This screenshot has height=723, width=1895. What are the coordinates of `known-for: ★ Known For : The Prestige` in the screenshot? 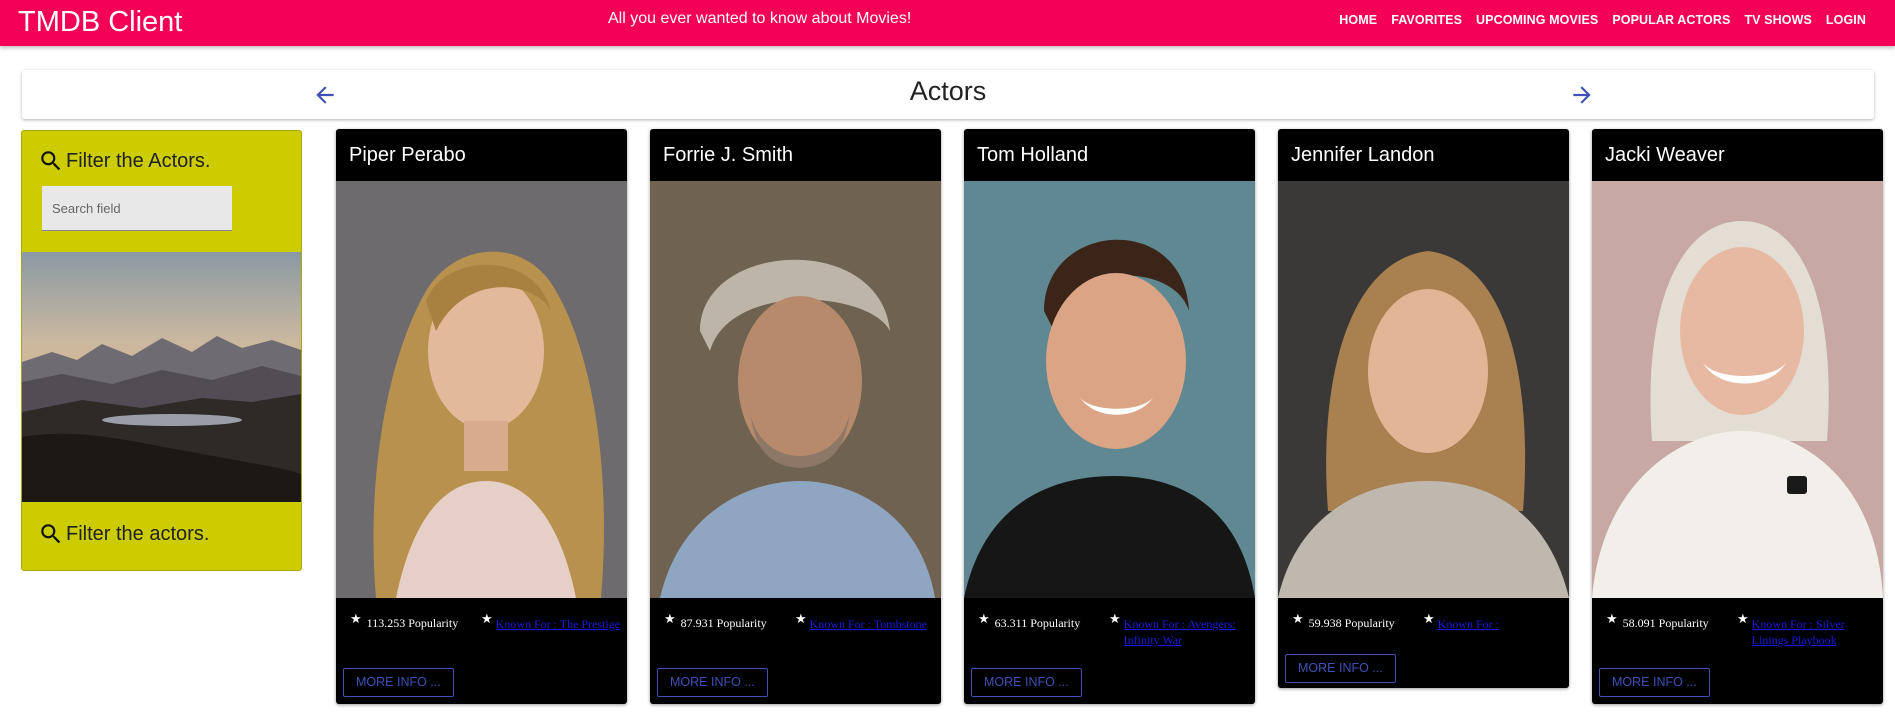 It's located at (551, 622).